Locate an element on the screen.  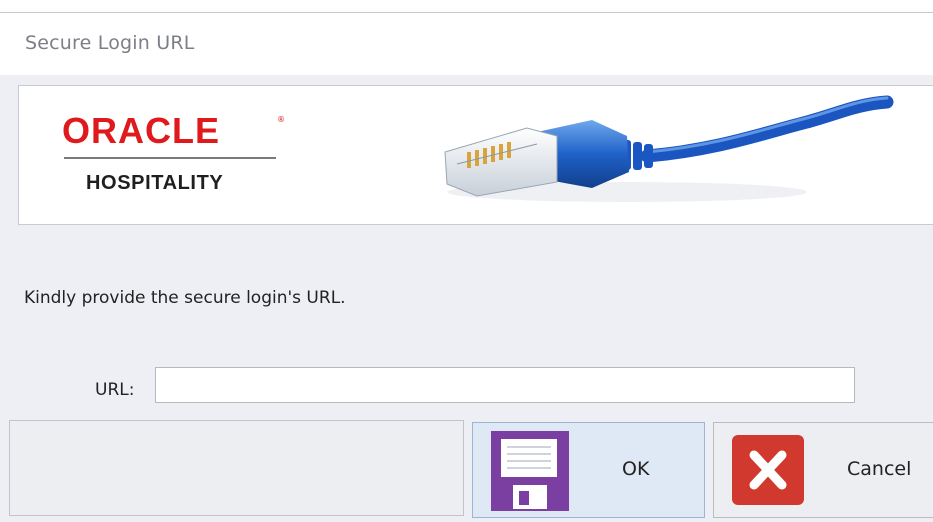
window-title: Secure Login URL is located at coordinates (110, 43).